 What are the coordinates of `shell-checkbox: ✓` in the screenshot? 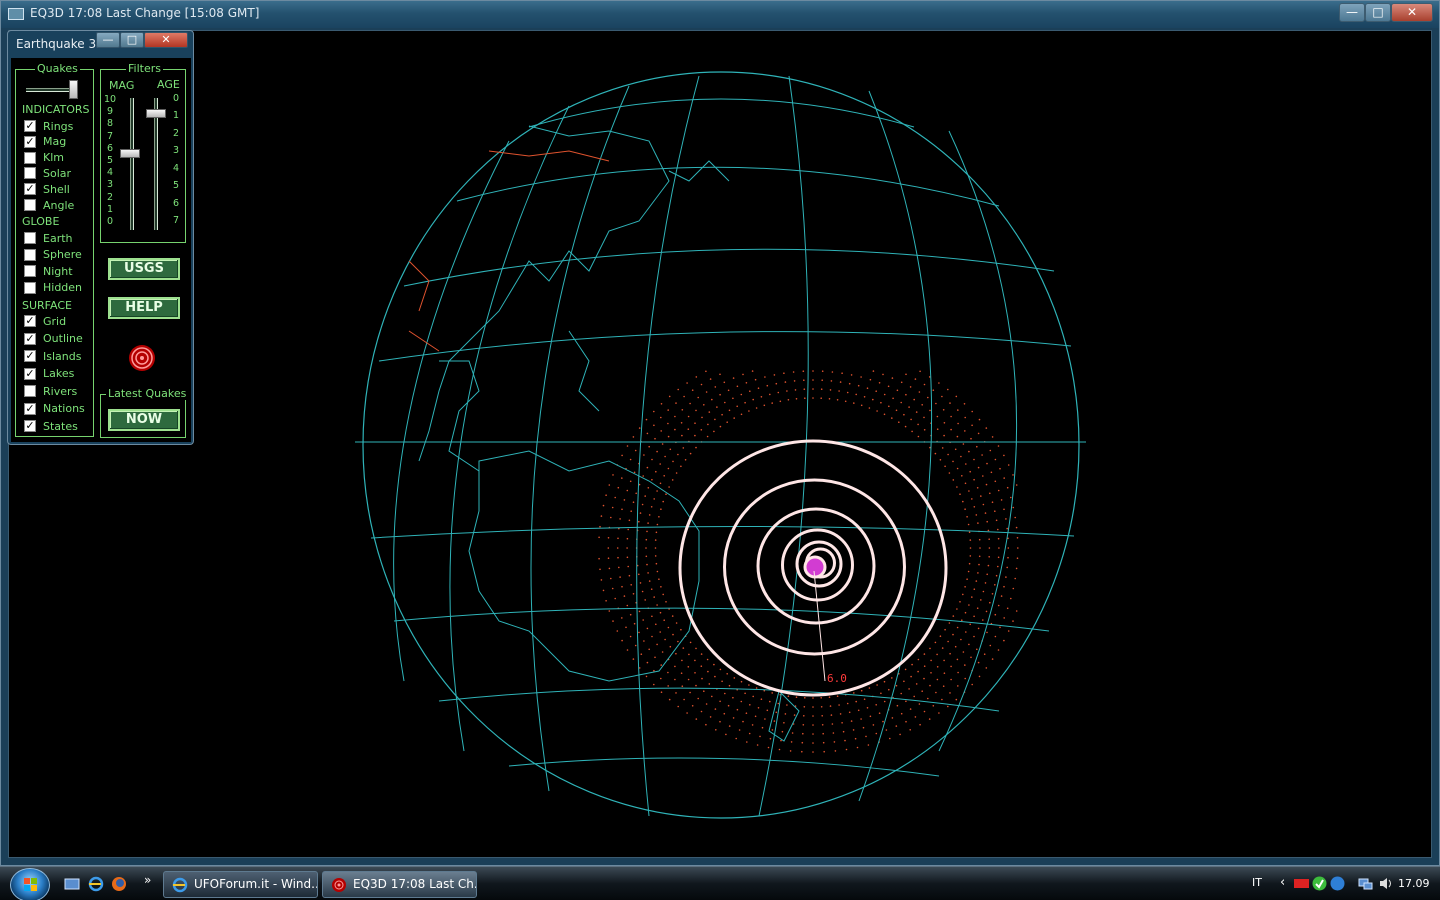 It's located at (30, 189).